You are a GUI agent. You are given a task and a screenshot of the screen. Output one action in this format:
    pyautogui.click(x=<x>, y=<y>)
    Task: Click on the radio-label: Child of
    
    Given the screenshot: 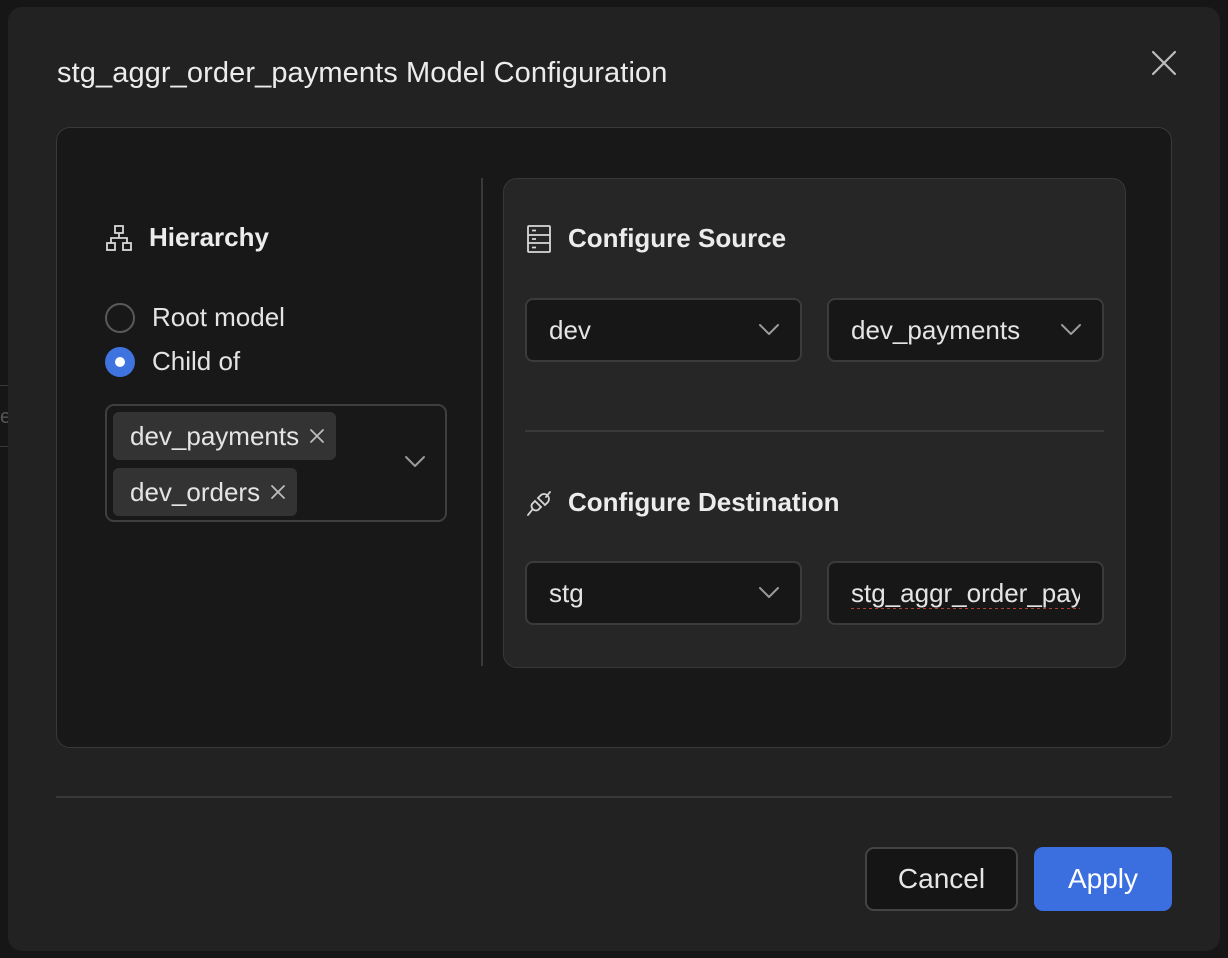 What is the action you would take?
    pyautogui.click(x=196, y=361)
    